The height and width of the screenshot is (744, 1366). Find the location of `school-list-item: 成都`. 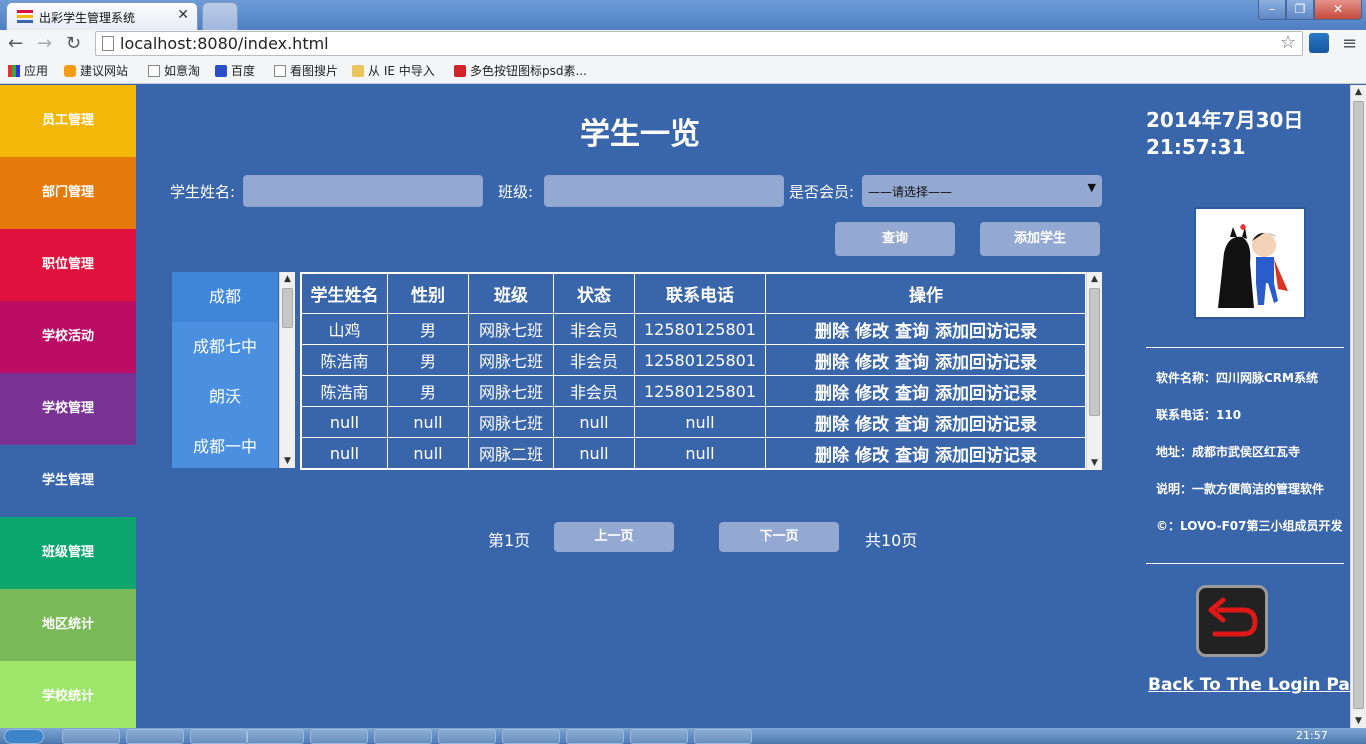

school-list-item: 成都 is located at coordinates (225, 297).